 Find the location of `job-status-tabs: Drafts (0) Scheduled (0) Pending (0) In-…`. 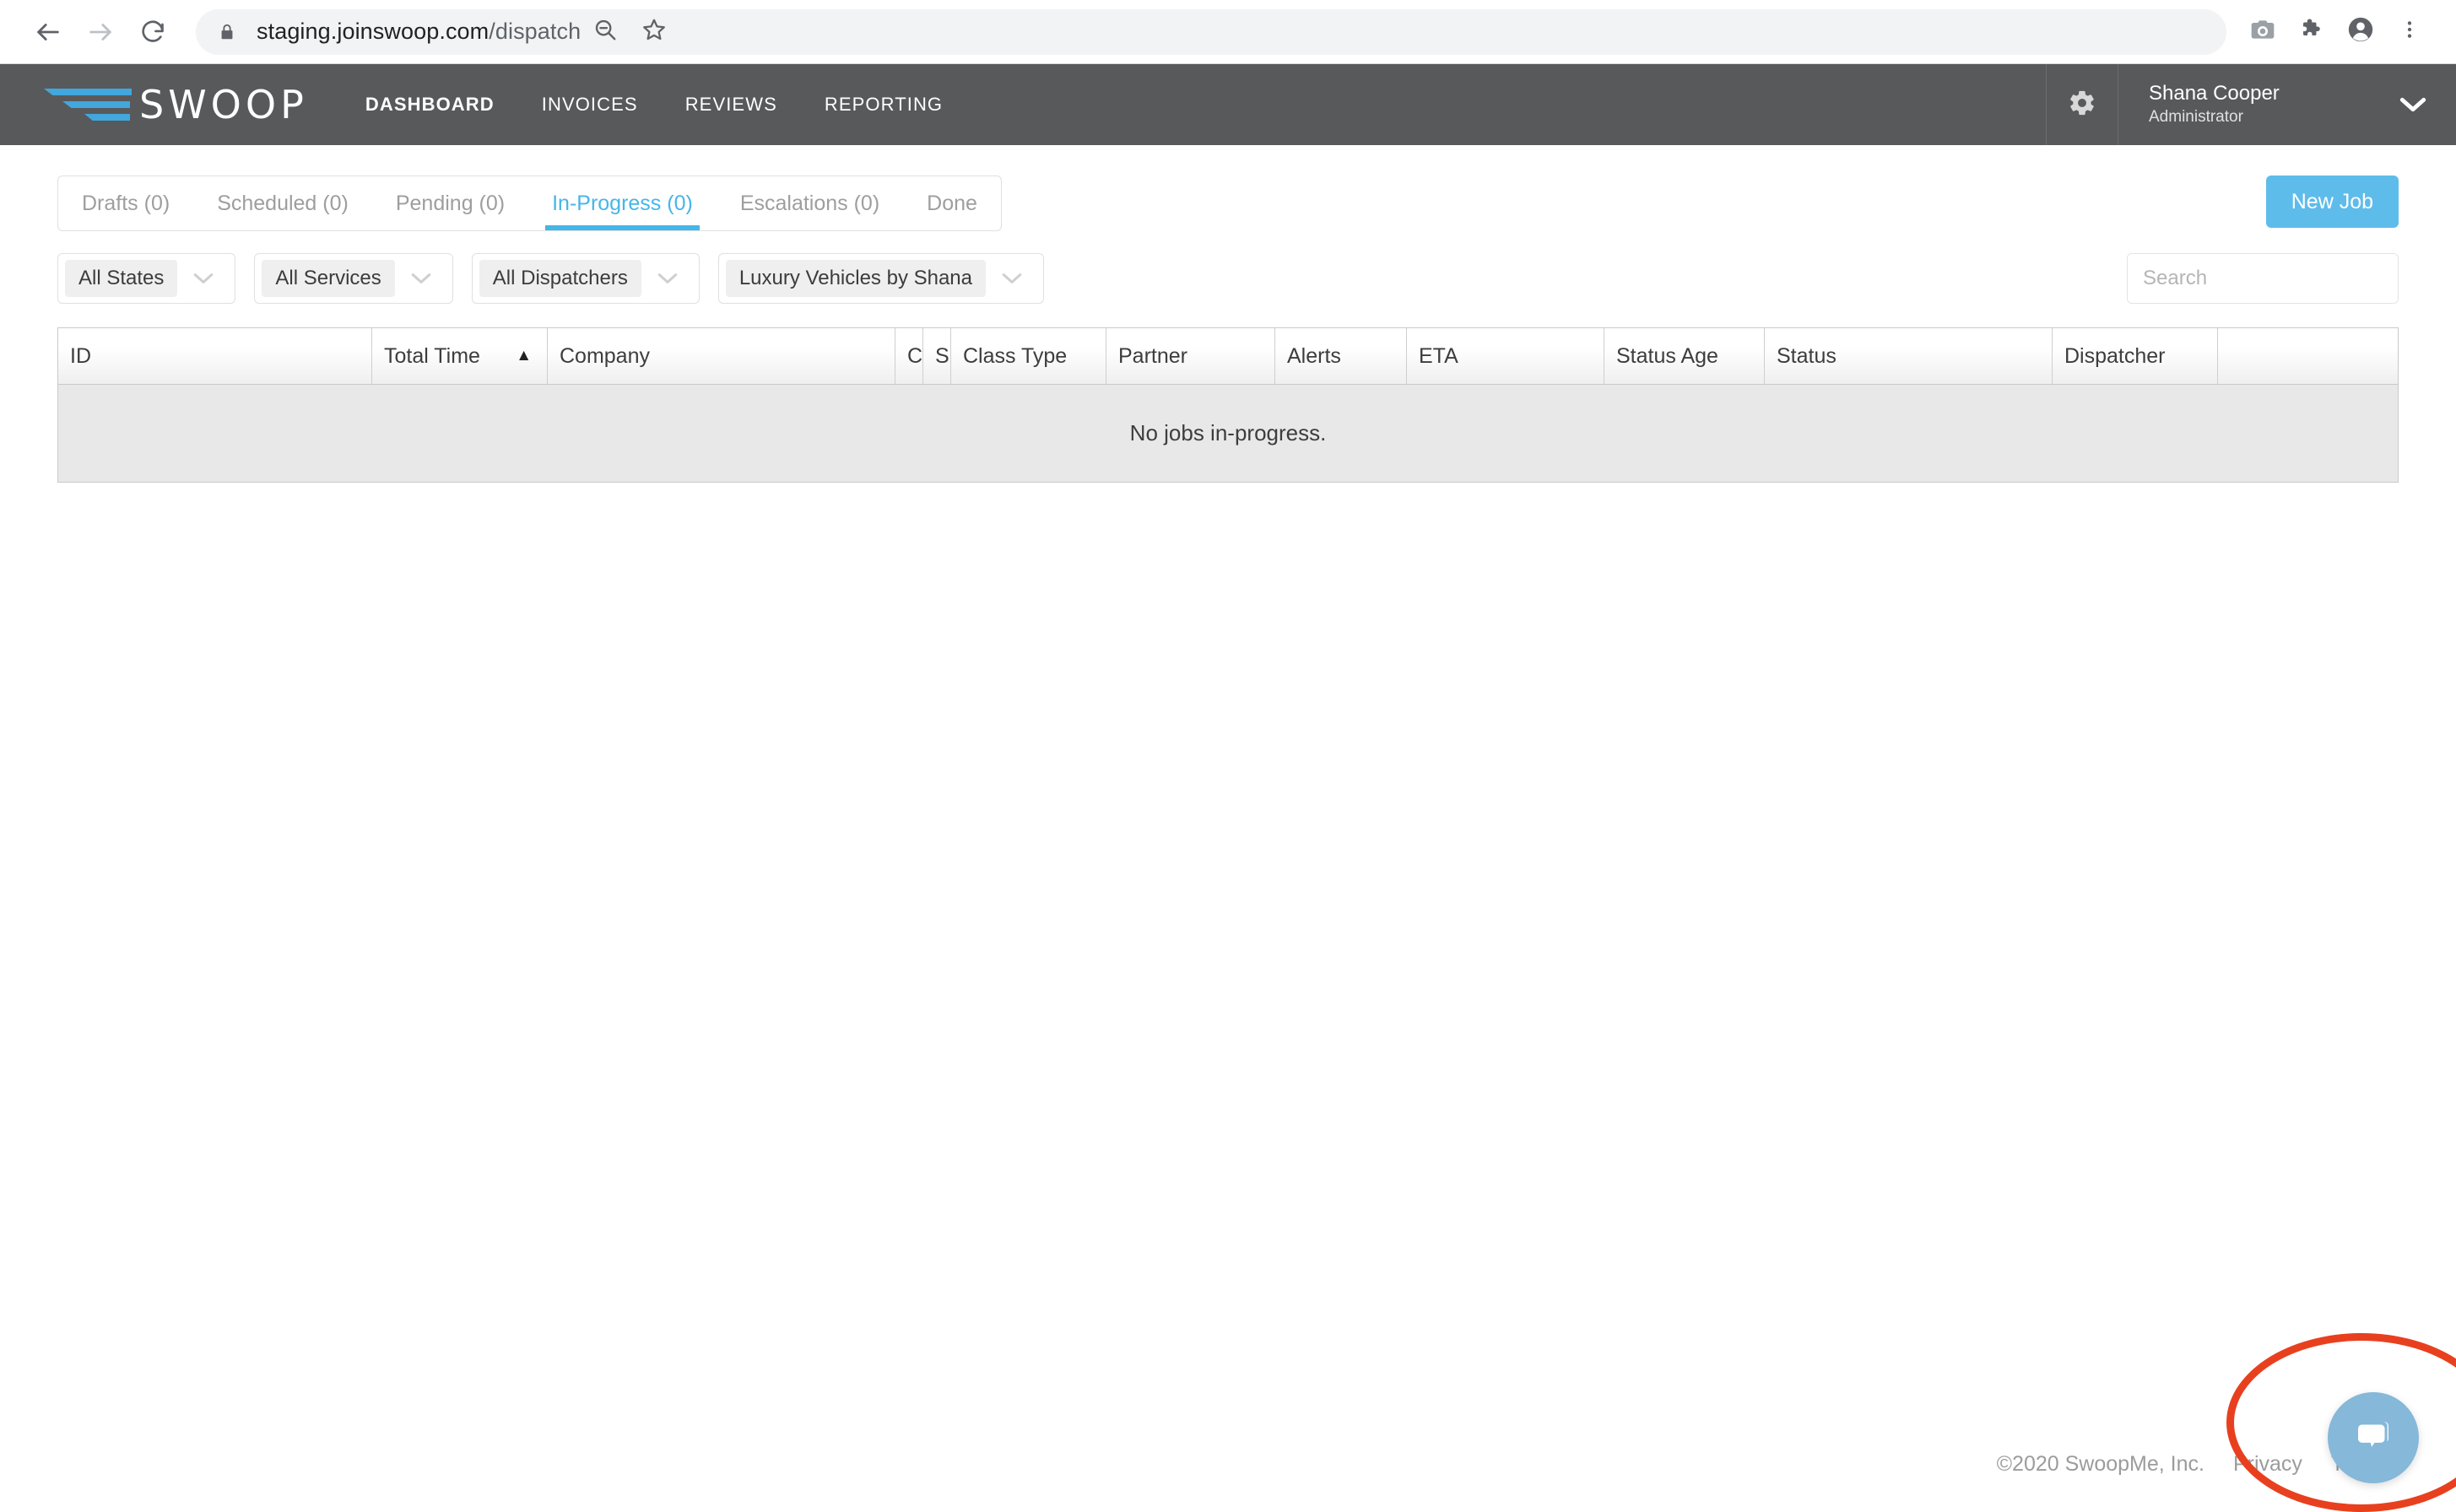

job-status-tabs: Drafts (0) Scheduled (0) Pending (0) In-… is located at coordinates (529, 203).